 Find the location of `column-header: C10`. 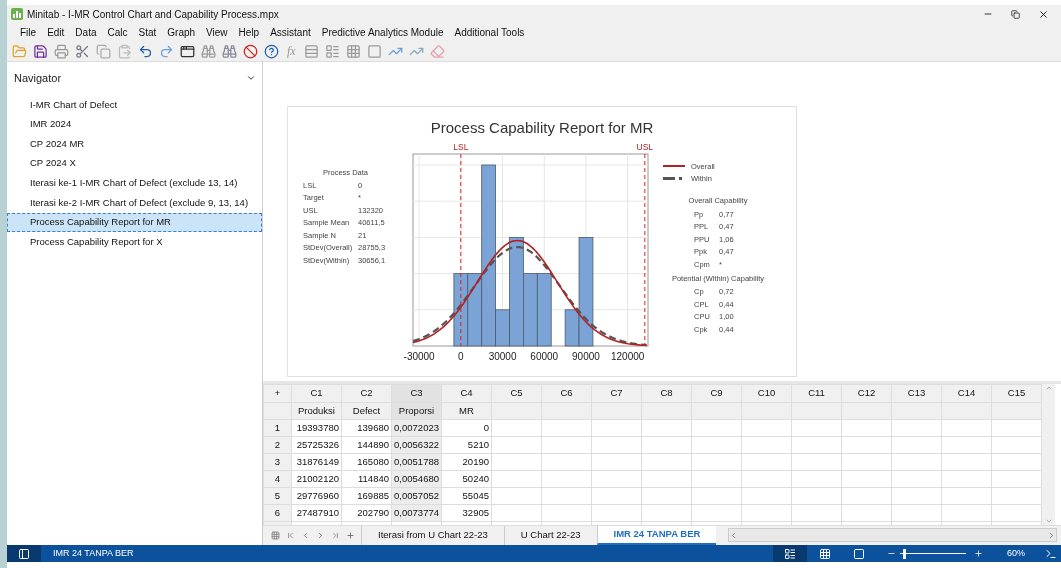

column-header: C10 is located at coordinates (766, 393).